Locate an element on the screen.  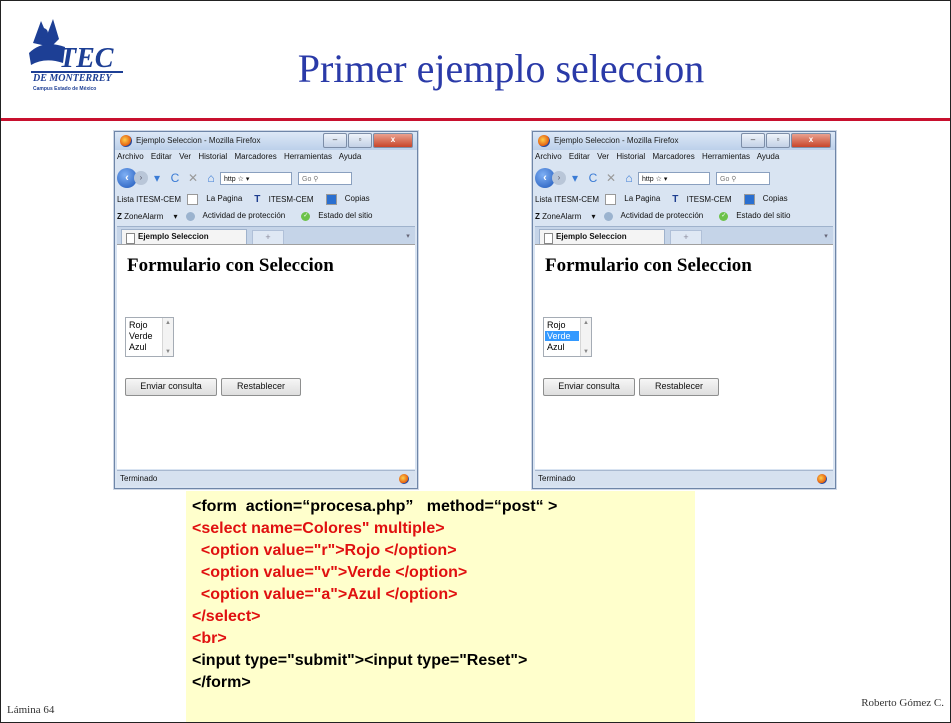
code-line-option-azul: <option value="a">Azul </option> is located at coordinates (325, 594).